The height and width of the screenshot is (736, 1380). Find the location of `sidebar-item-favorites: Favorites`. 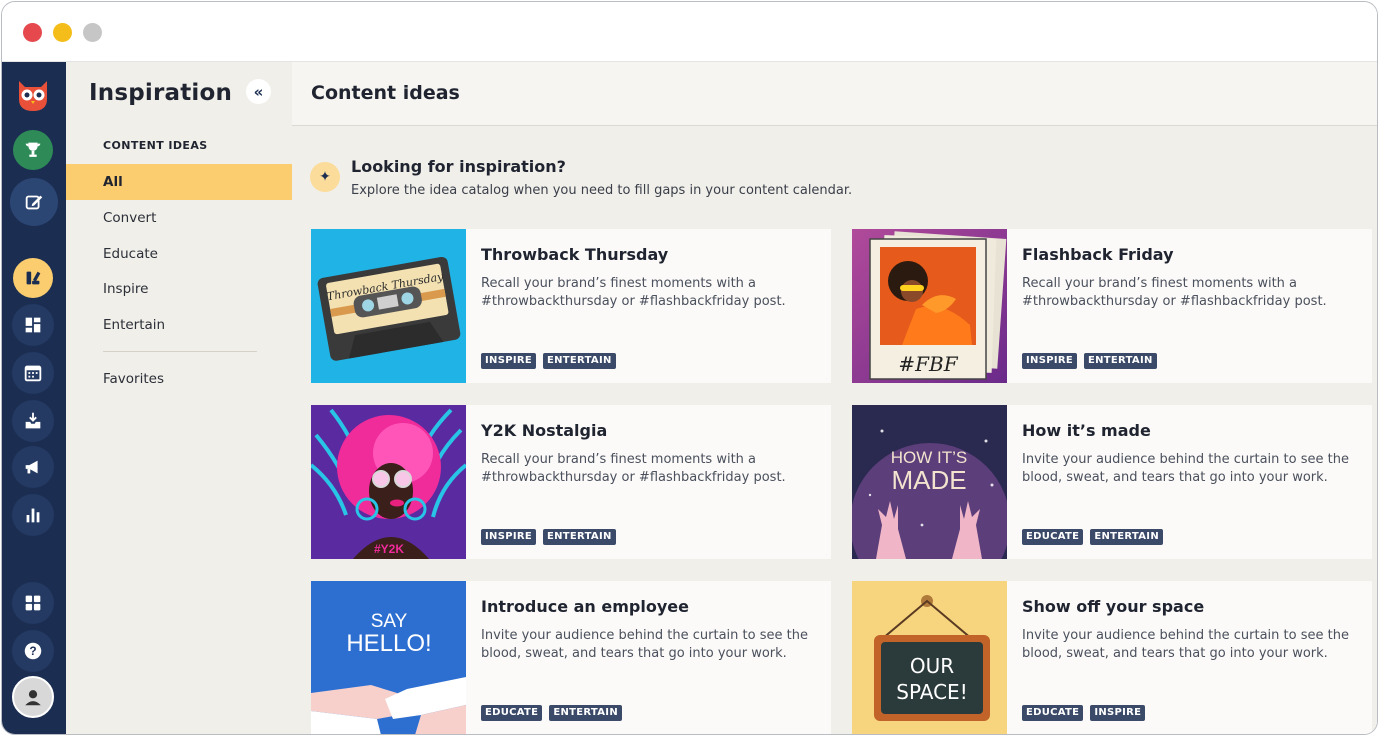

sidebar-item-favorites: Favorites is located at coordinates (179, 379).